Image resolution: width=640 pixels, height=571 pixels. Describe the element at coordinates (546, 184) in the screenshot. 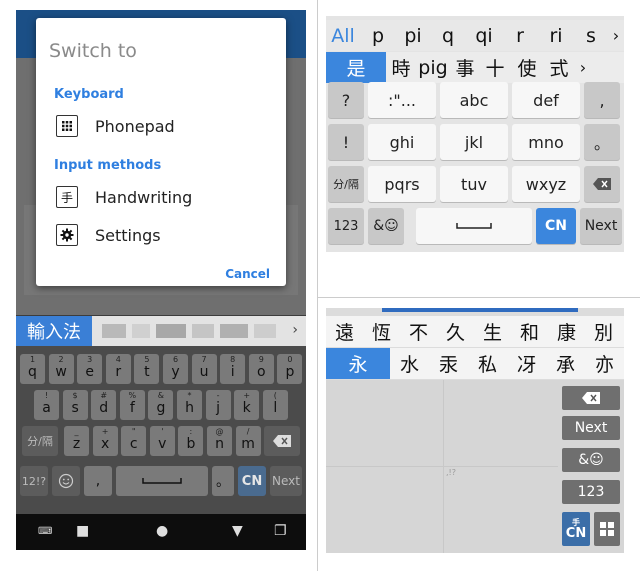

I see `phonepad-key: wxyz` at that location.